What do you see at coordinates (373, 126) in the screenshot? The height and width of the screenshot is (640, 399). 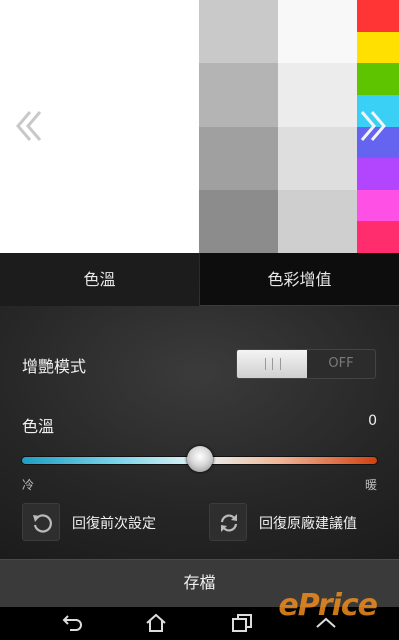 I see `double-chevron-right-icon` at bounding box center [373, 126].